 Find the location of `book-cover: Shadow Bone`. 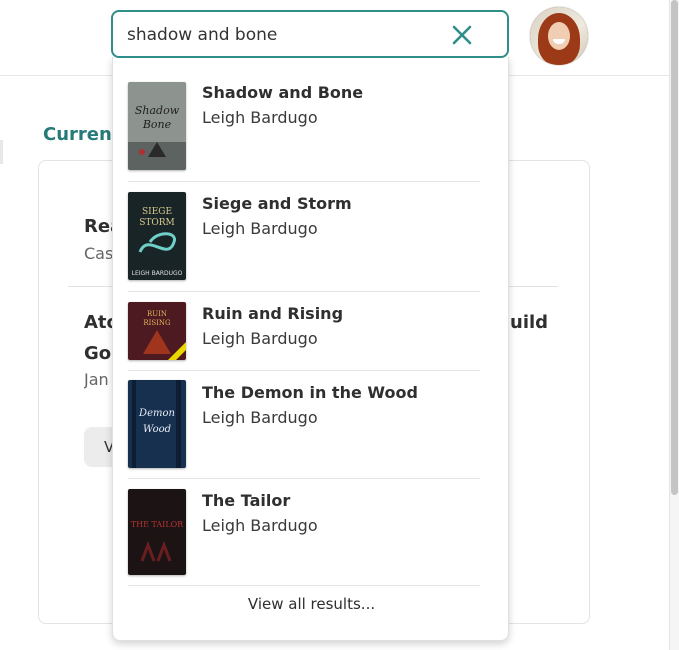

book-cover: Shadow Bone is located at coordinates (157, 126).